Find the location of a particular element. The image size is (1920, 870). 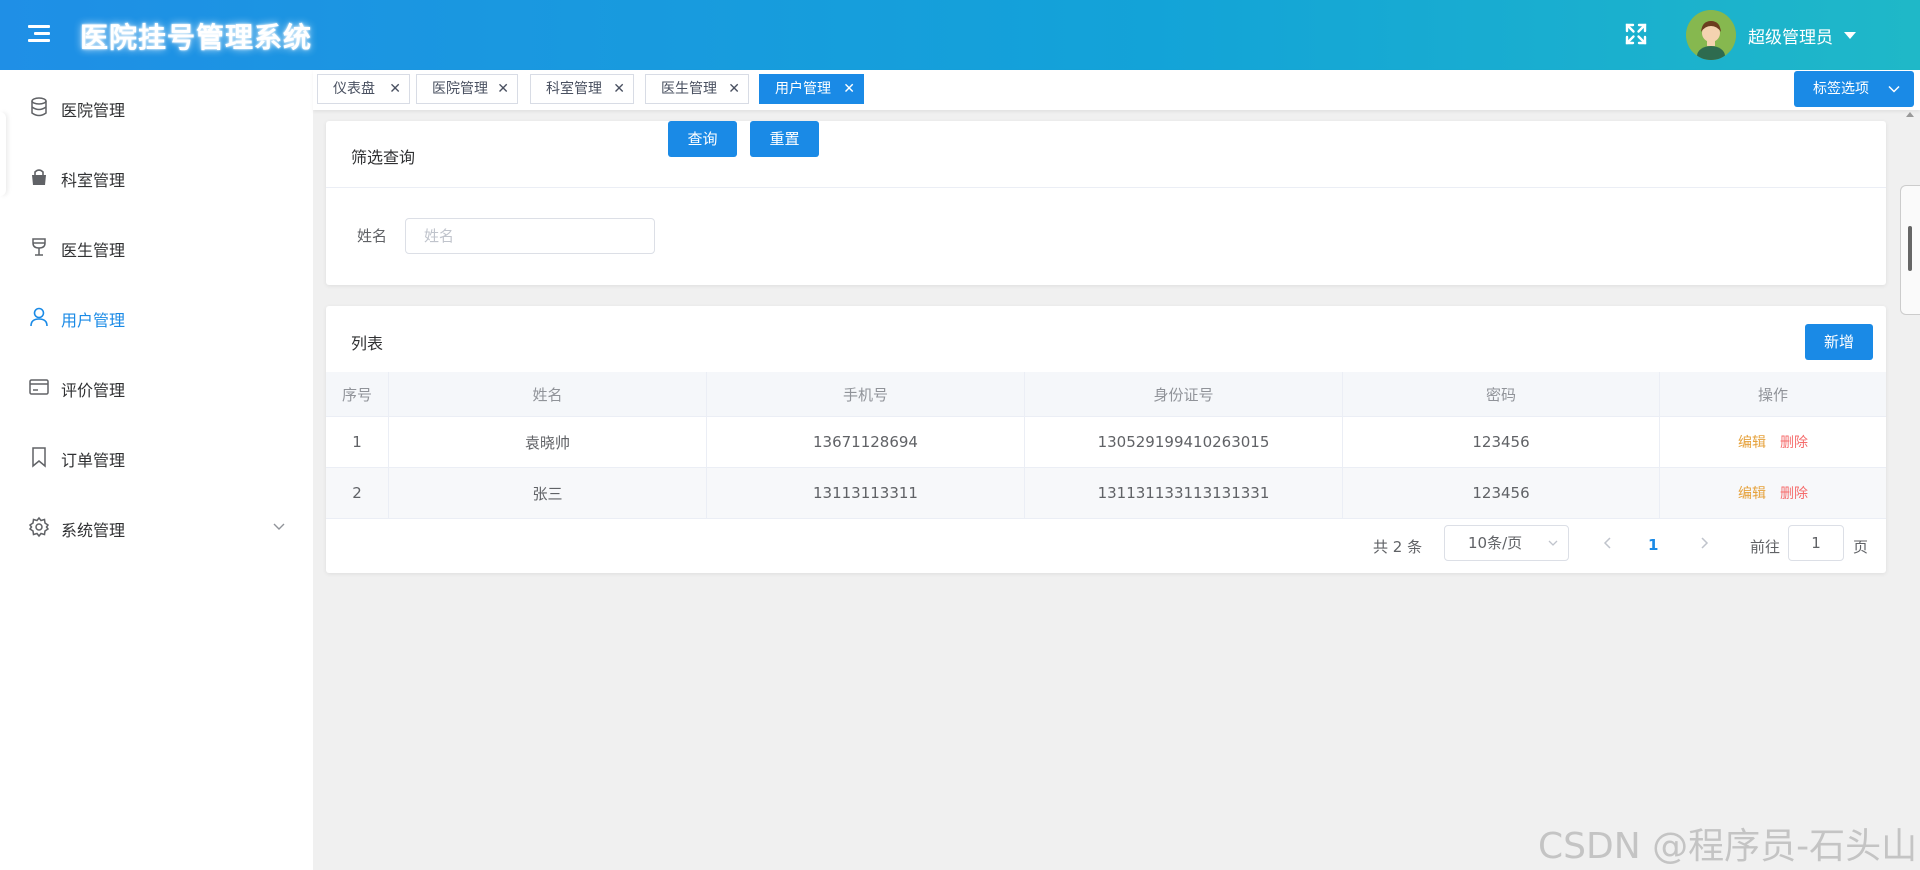

name-search-input is located at coordinates (530, 236).